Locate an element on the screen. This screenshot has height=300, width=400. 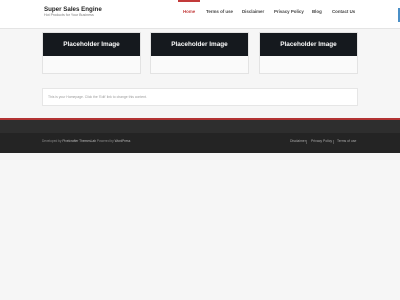
nav-item-home: Home is located at coordinates (189, 14).